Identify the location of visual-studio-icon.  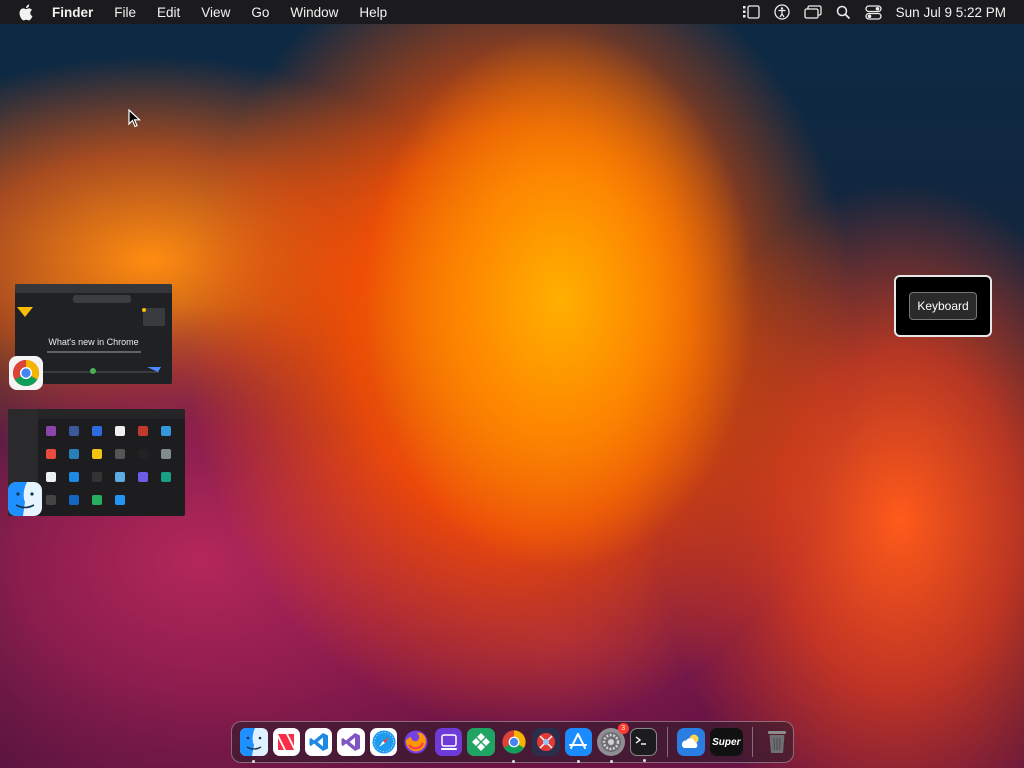
(351, 742).